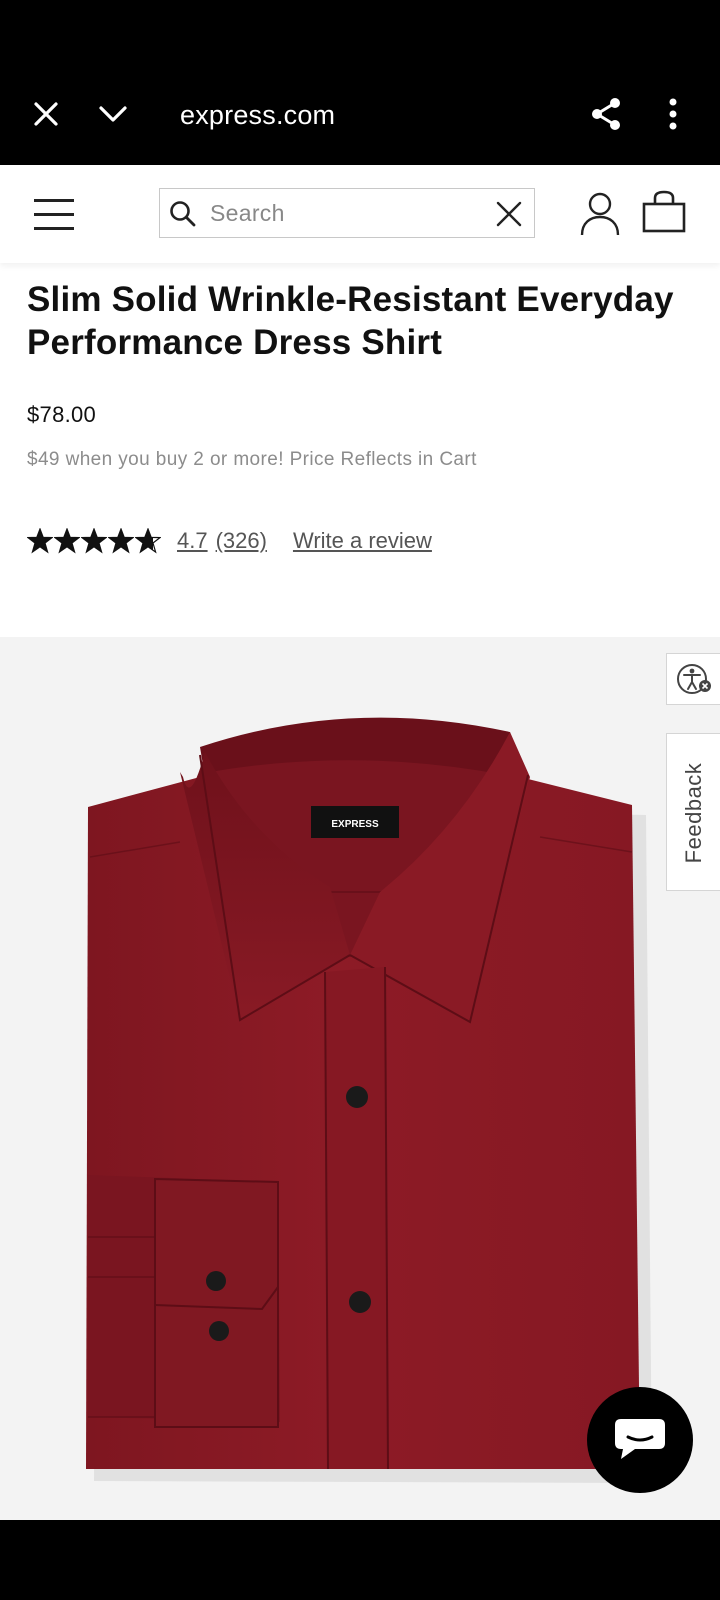 The image size is (720, 1600). What do you see at coordinates (355, 824) in the screenshot?
I see `brand-label-text: EXPRESS` at bounding box center [355, 824].